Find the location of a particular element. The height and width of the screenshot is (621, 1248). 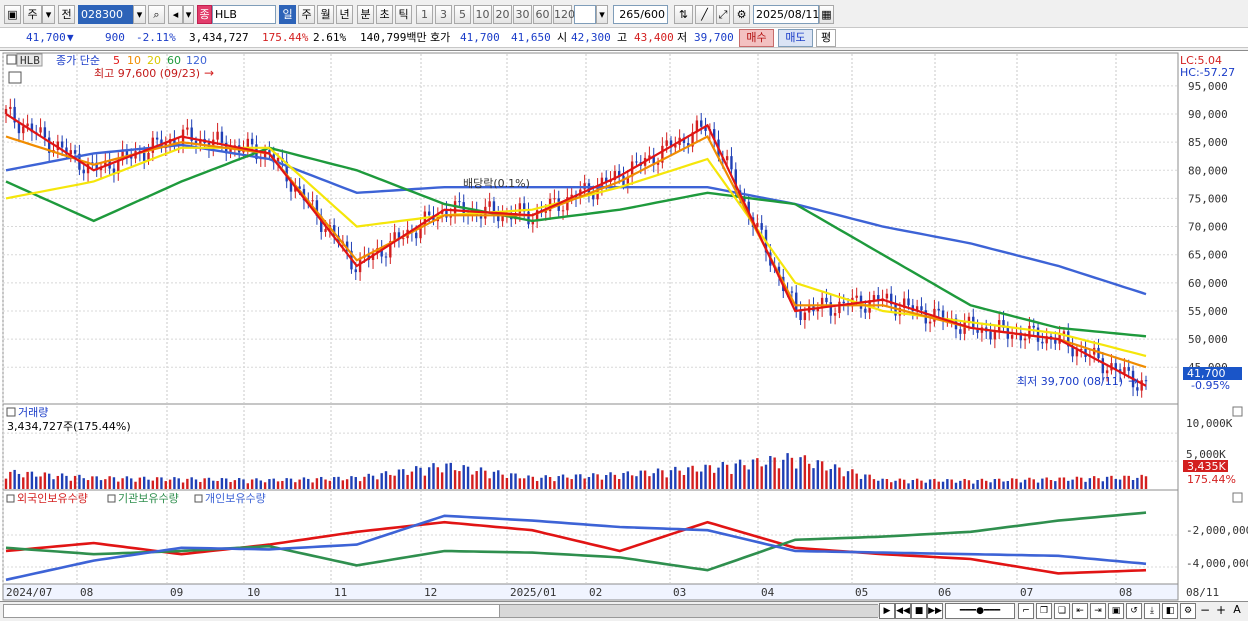

current-pct-tag: -0.95% is located at coordinates (1210, 385).